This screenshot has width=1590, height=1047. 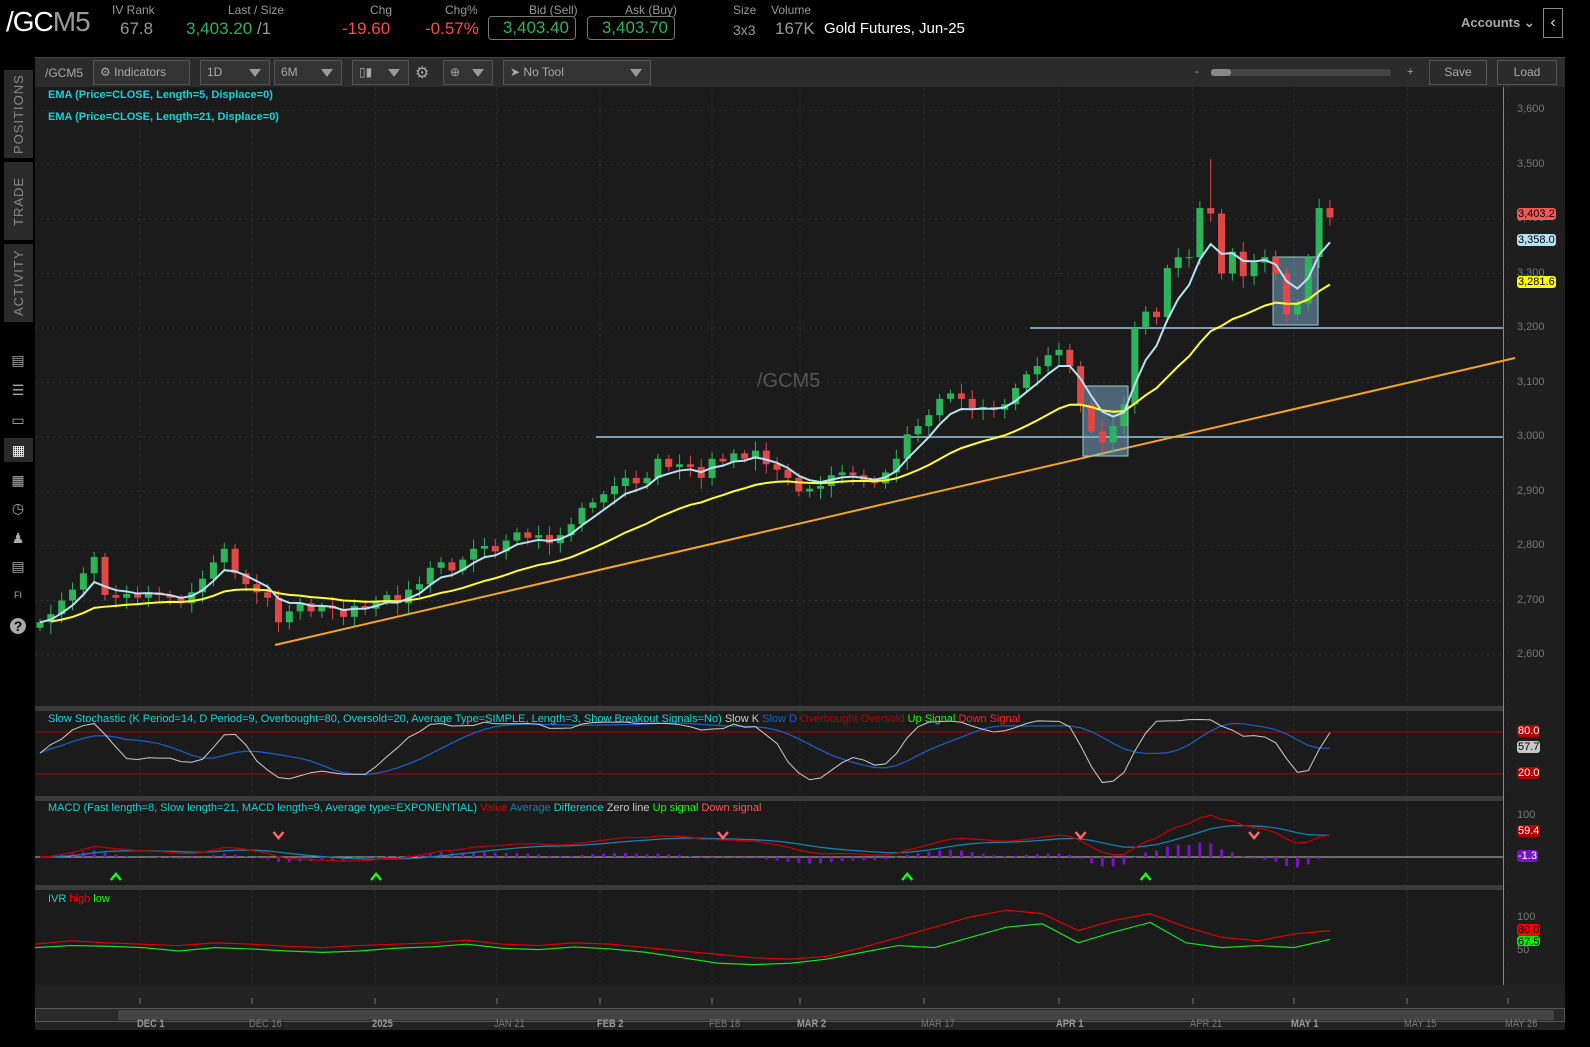 What do you see at coordinates (163, 117) in the screenshot?
I see `ema21-legend: EMA (Price=CLOSE, Length=21, Displace=0)` at bounding box center [163, 117].